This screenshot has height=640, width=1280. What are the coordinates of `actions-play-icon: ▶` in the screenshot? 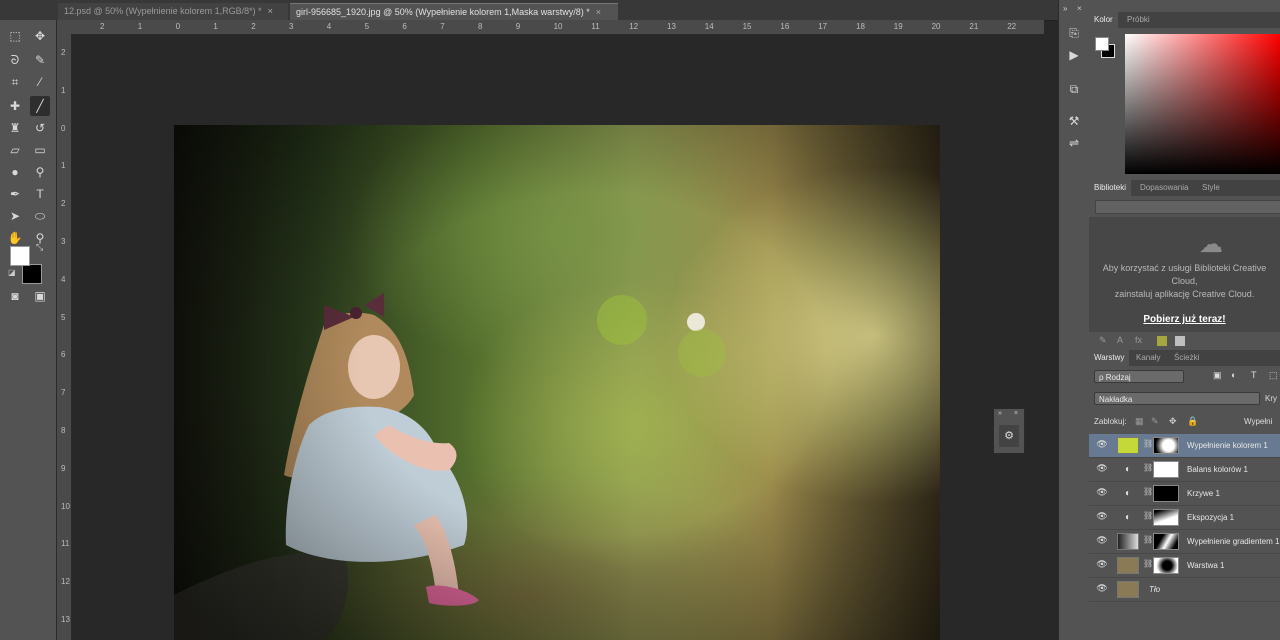 It's located at (1074, 55).